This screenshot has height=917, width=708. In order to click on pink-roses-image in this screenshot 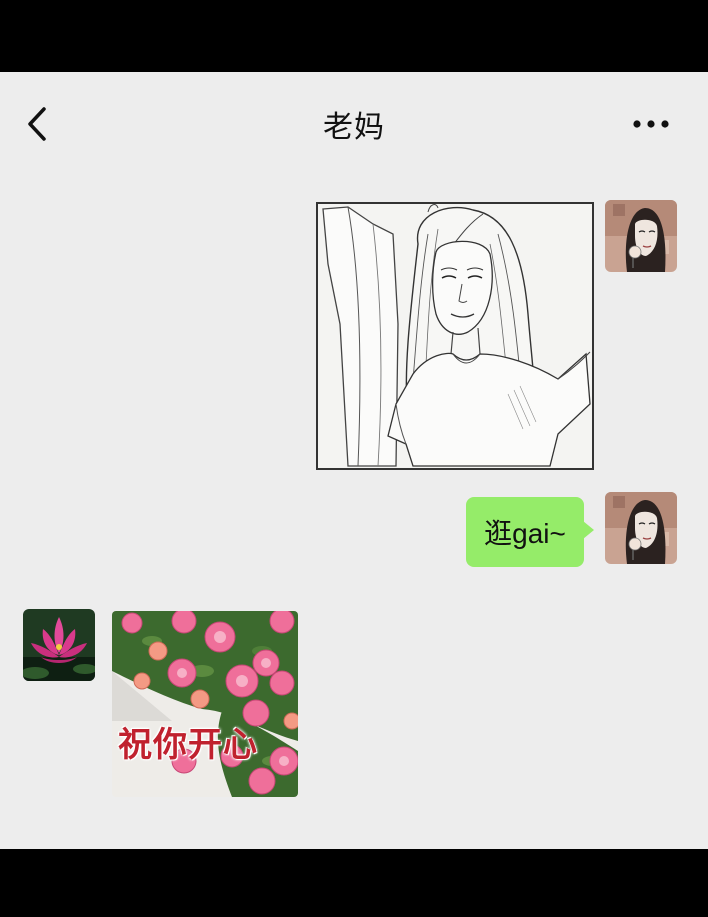, I will do `click(205, 704)`.